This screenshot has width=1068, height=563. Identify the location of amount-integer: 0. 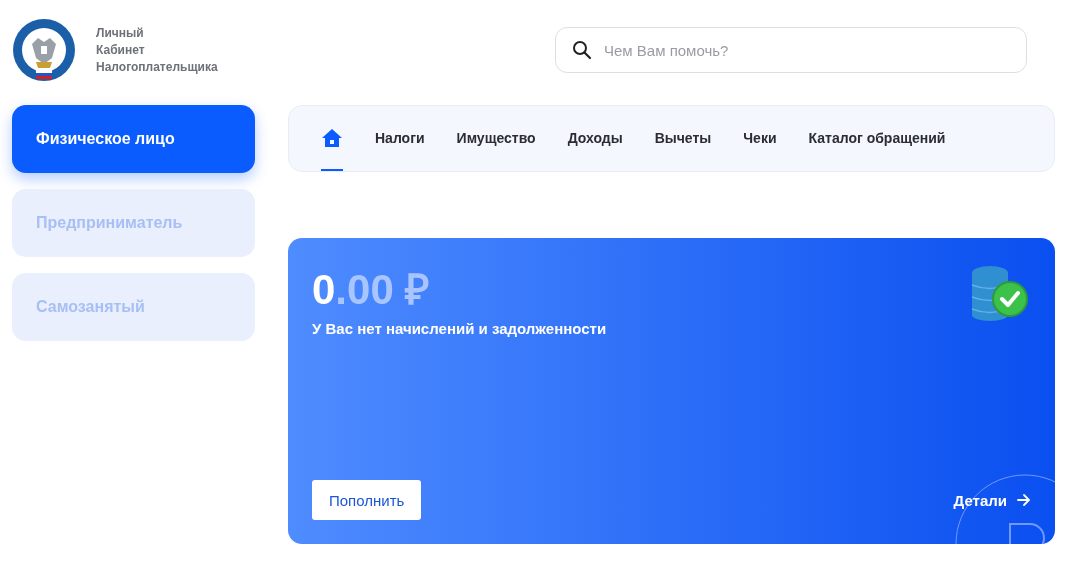
(324, 290).